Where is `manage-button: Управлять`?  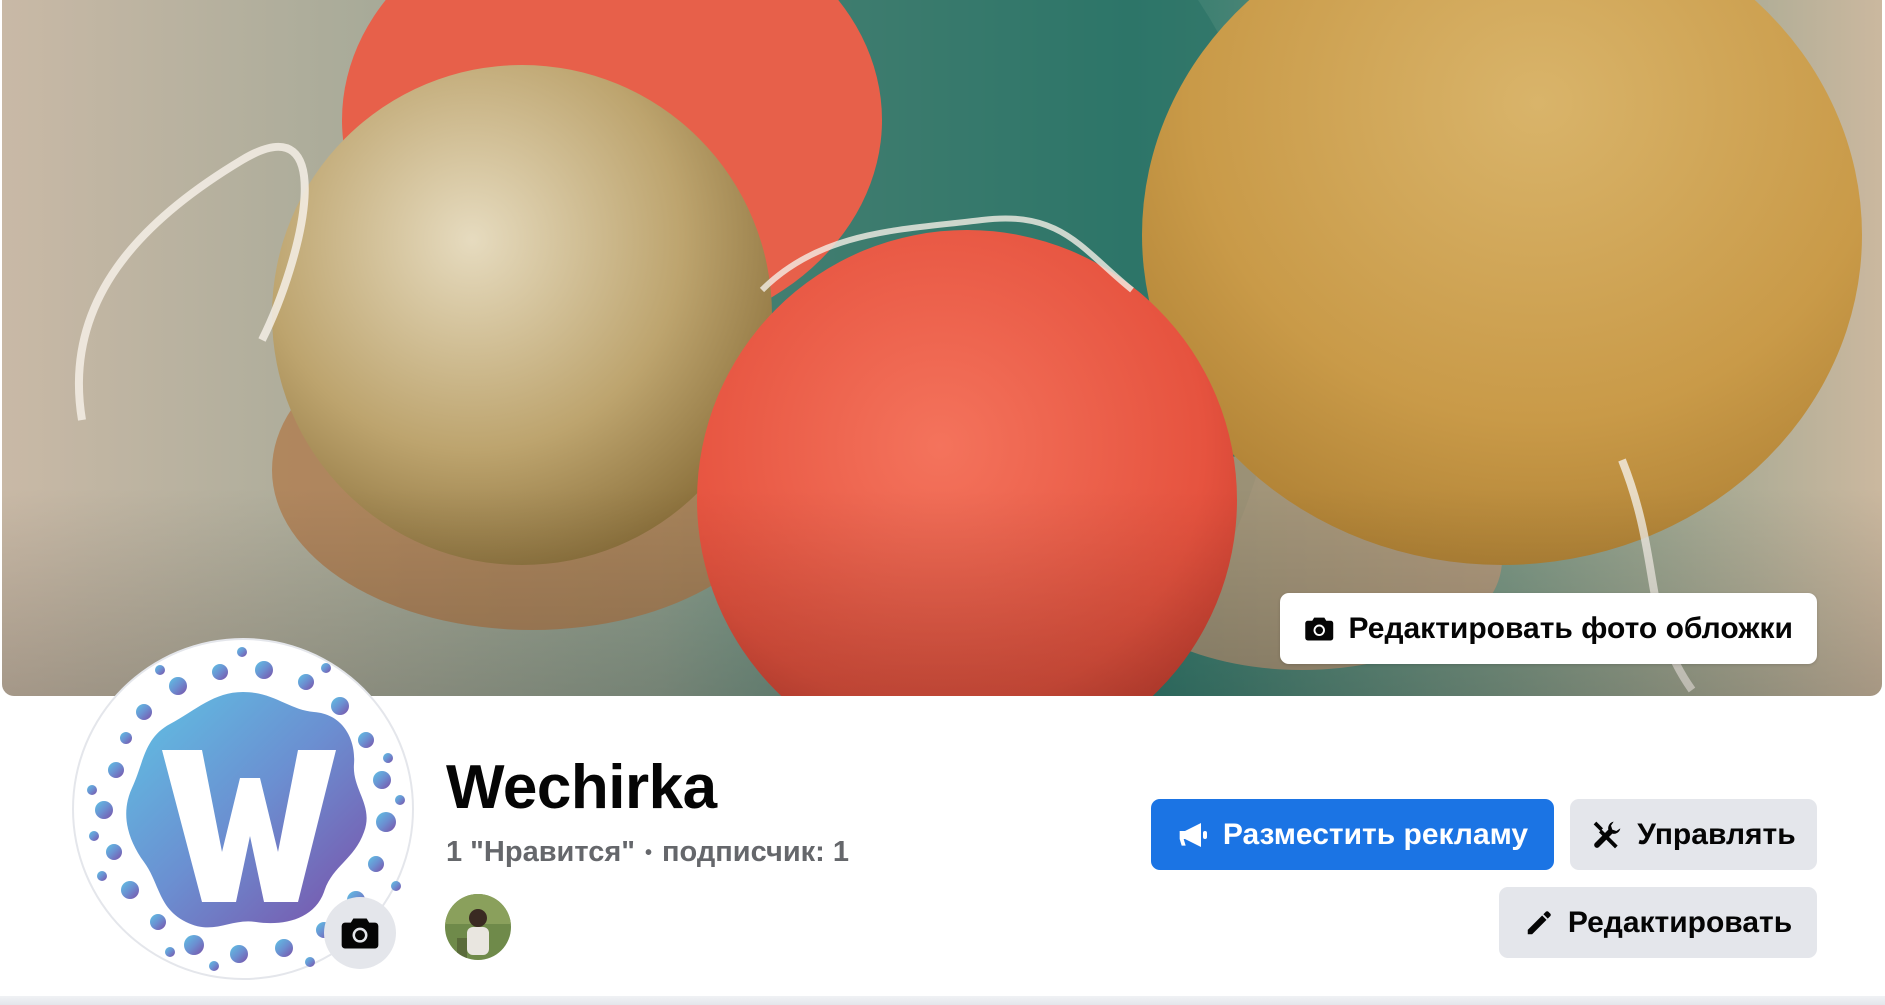
manage-button: Управлять is located at coordinates (1693, 834).